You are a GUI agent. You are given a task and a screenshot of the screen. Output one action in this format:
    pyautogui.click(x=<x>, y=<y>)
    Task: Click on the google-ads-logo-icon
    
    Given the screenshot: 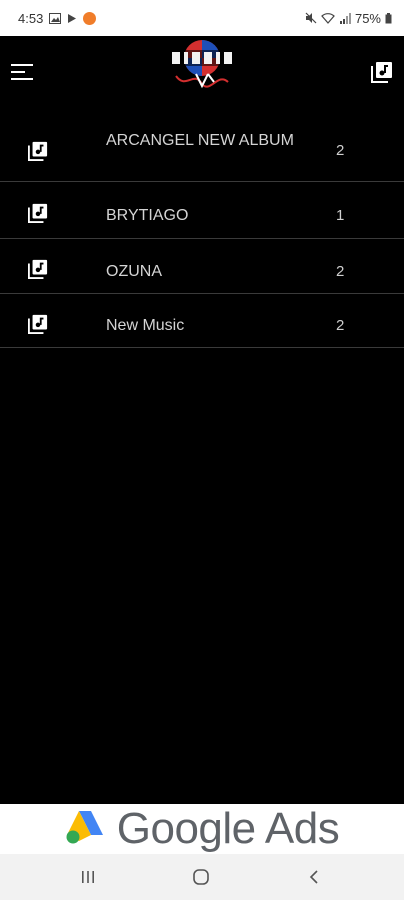 What is the action you would take?
    pyautogui.click(x=85, y=829)
    